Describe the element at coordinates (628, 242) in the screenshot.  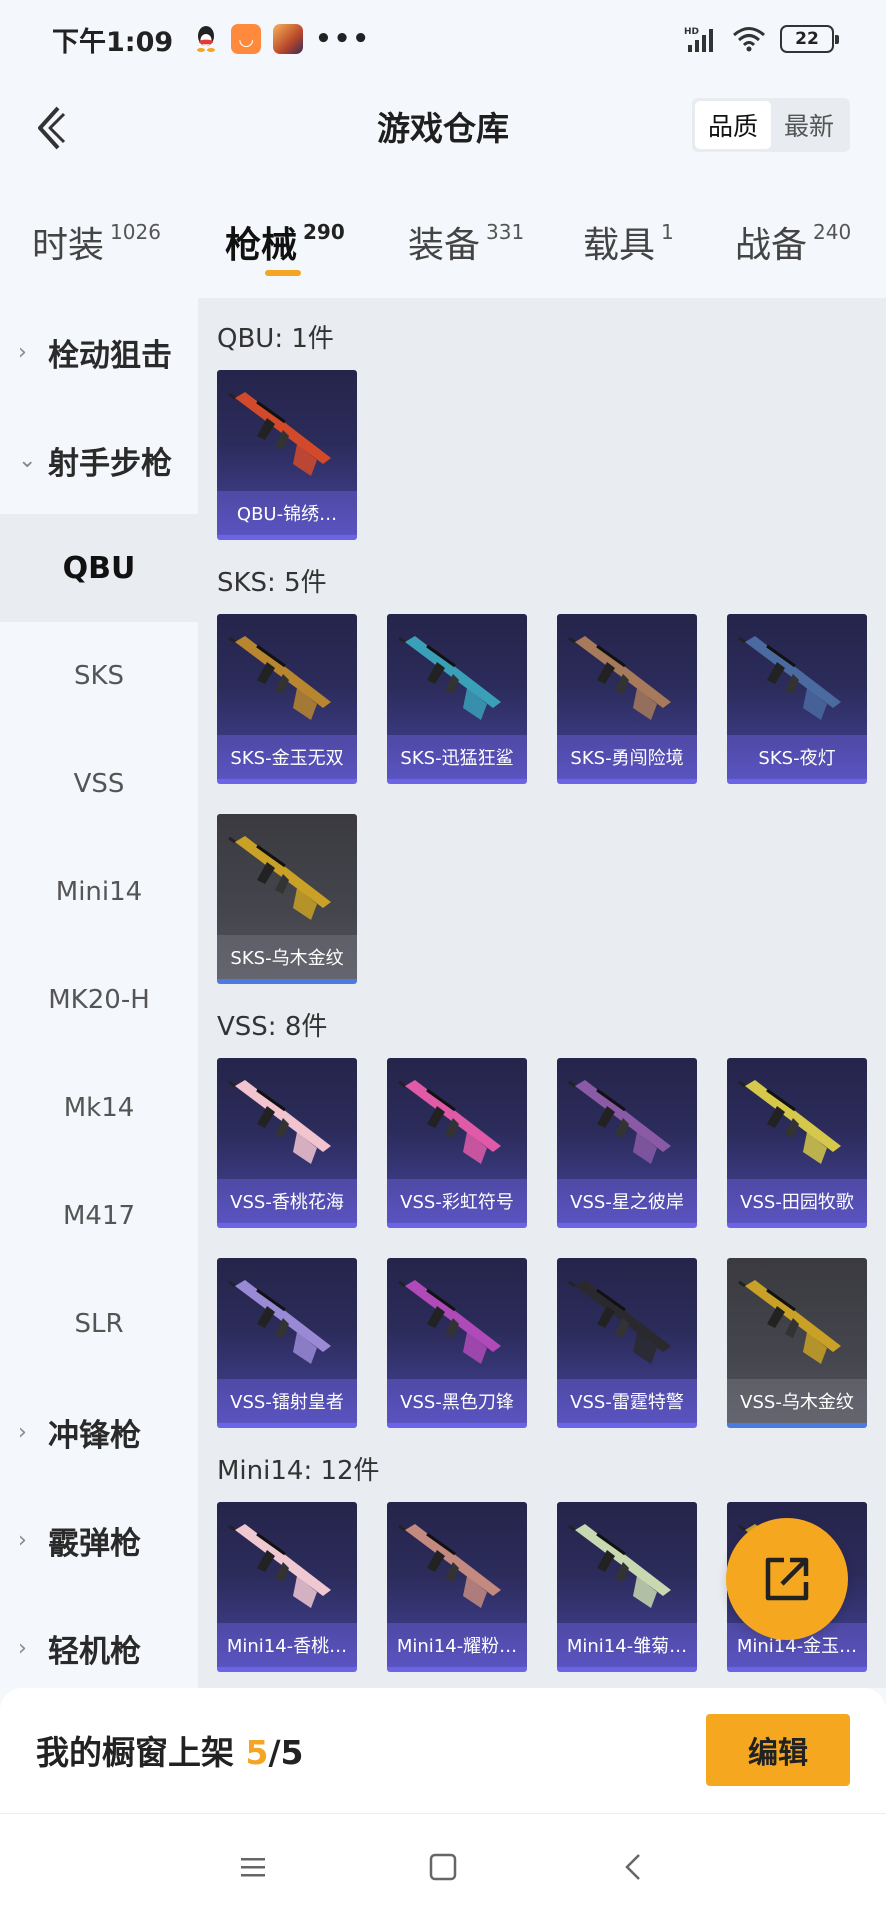
I see `tab-vehicles: 载具 1` at that location.